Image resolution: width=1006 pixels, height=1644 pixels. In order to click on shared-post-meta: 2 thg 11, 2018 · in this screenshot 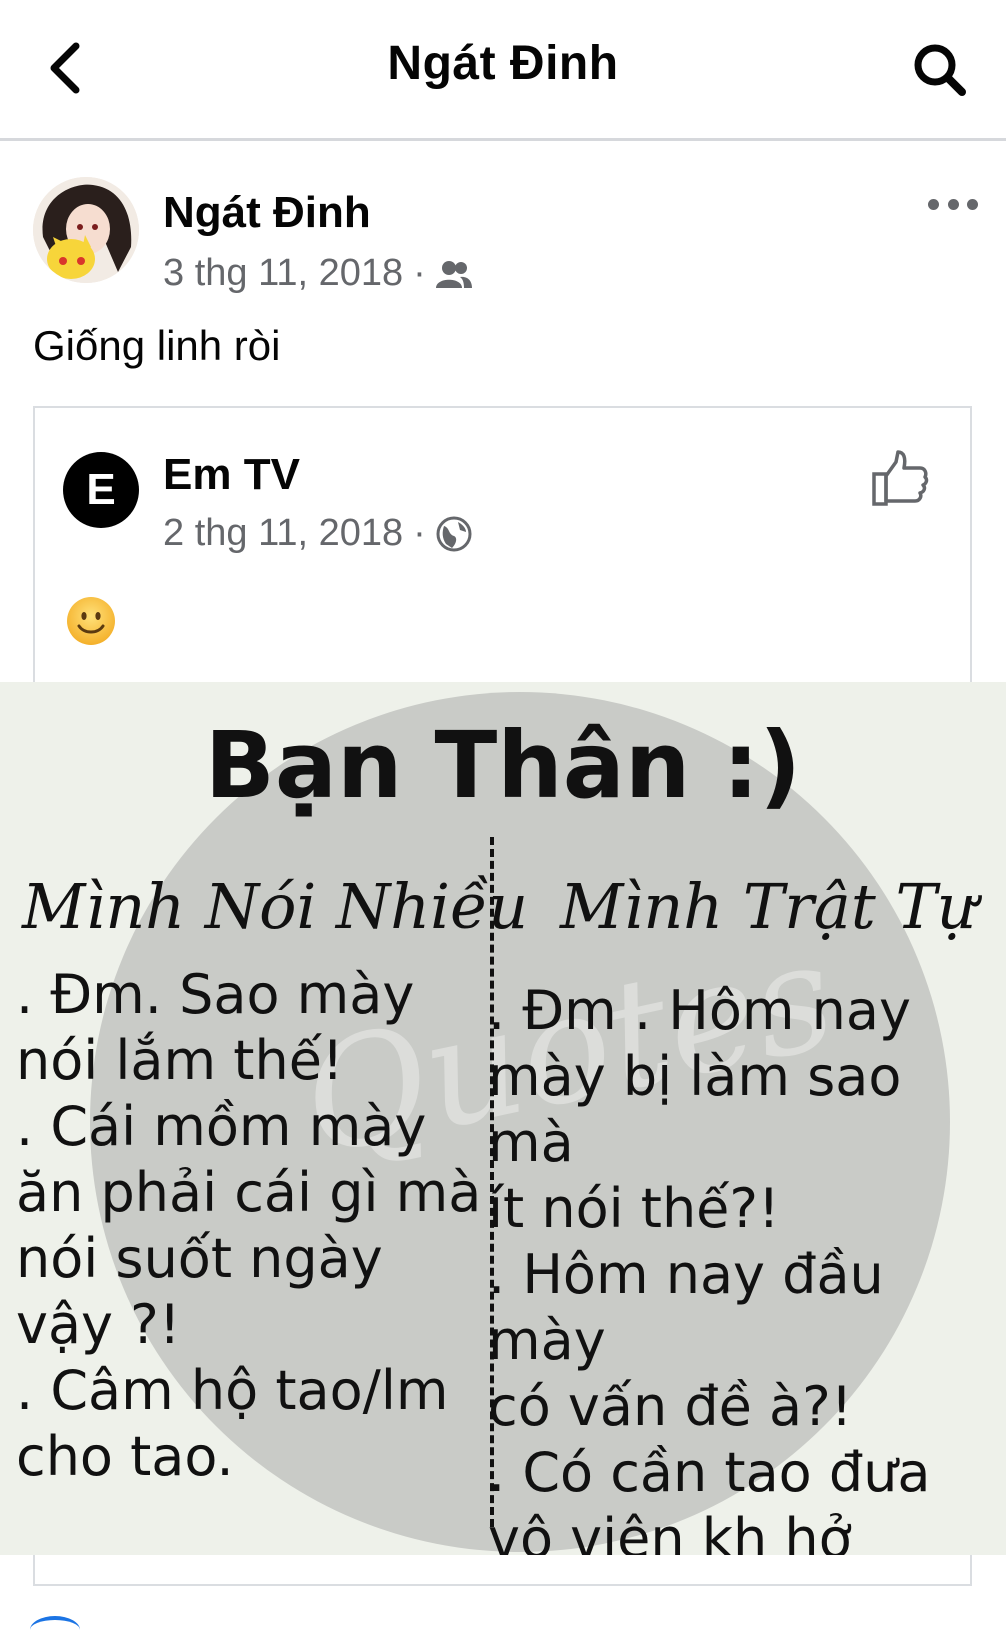, I will do `click(317, 533)`.